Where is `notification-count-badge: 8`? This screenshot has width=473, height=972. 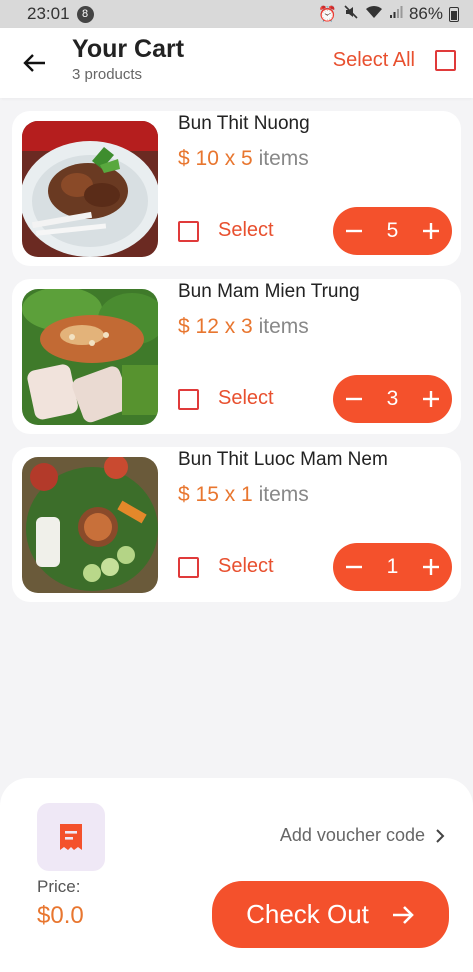 notification-count-badge: 8 is located at coordinates (85, 14).